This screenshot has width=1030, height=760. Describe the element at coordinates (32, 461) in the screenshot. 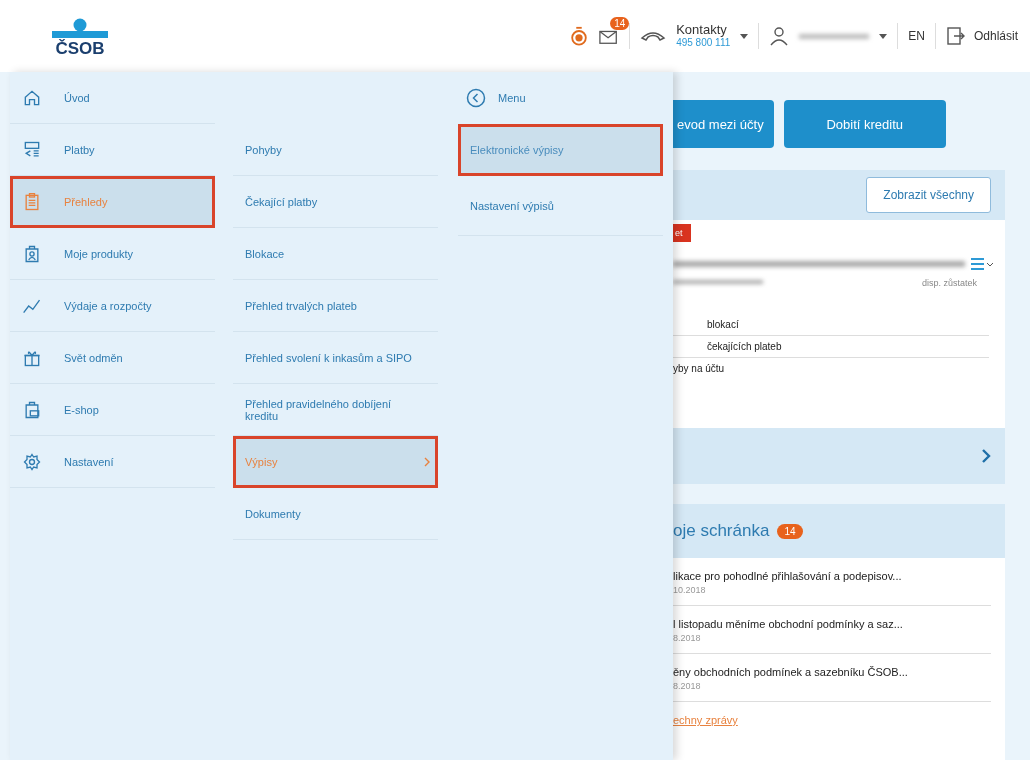

I see `settings-icon` at that location.